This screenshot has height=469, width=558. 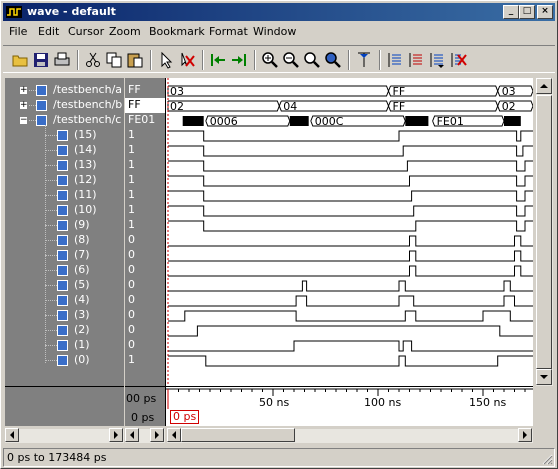 What do you see at coordinates (525, 435) in the screenshot?
I see `wave-scroll-right-button` at bounding box center [525, 435].